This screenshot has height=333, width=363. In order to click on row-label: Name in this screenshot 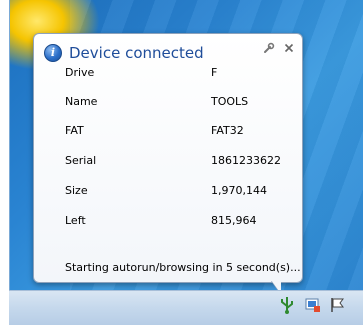, I will do `click(81, 101)`.